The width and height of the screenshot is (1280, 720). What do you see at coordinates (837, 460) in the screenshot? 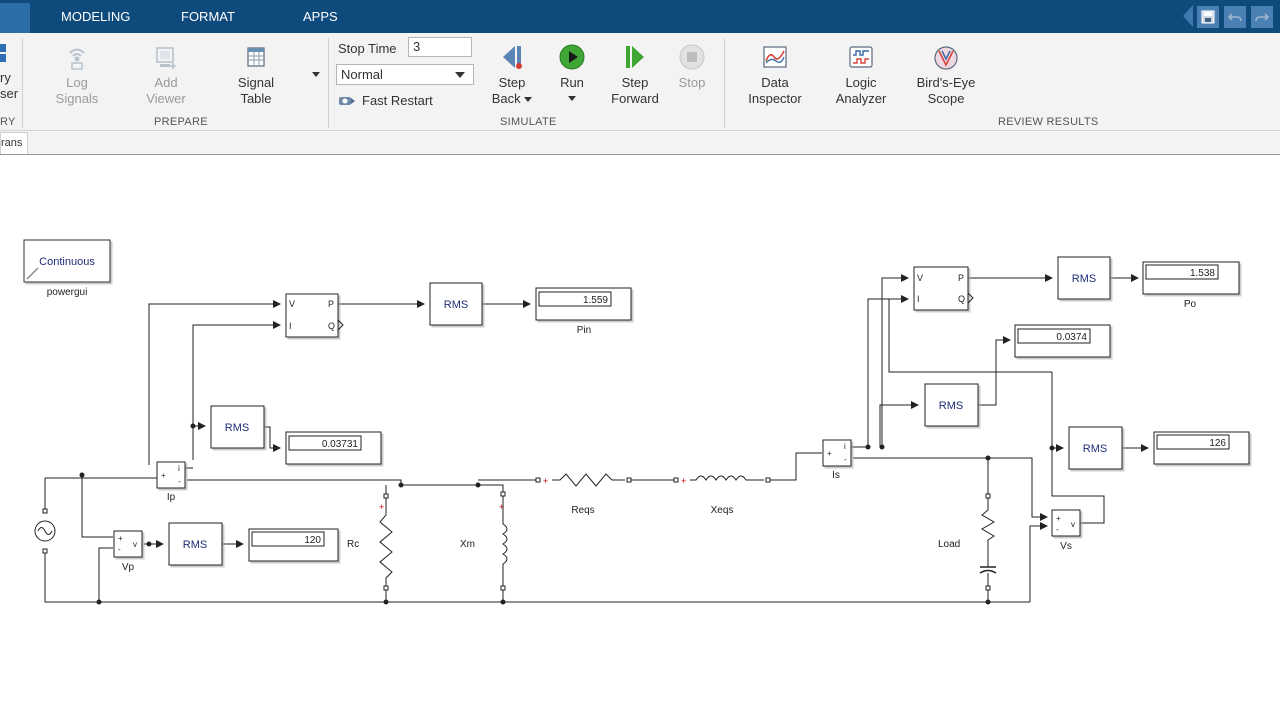
I see `is-current-measurement: + i - Is` at bounding box center [837, 460].